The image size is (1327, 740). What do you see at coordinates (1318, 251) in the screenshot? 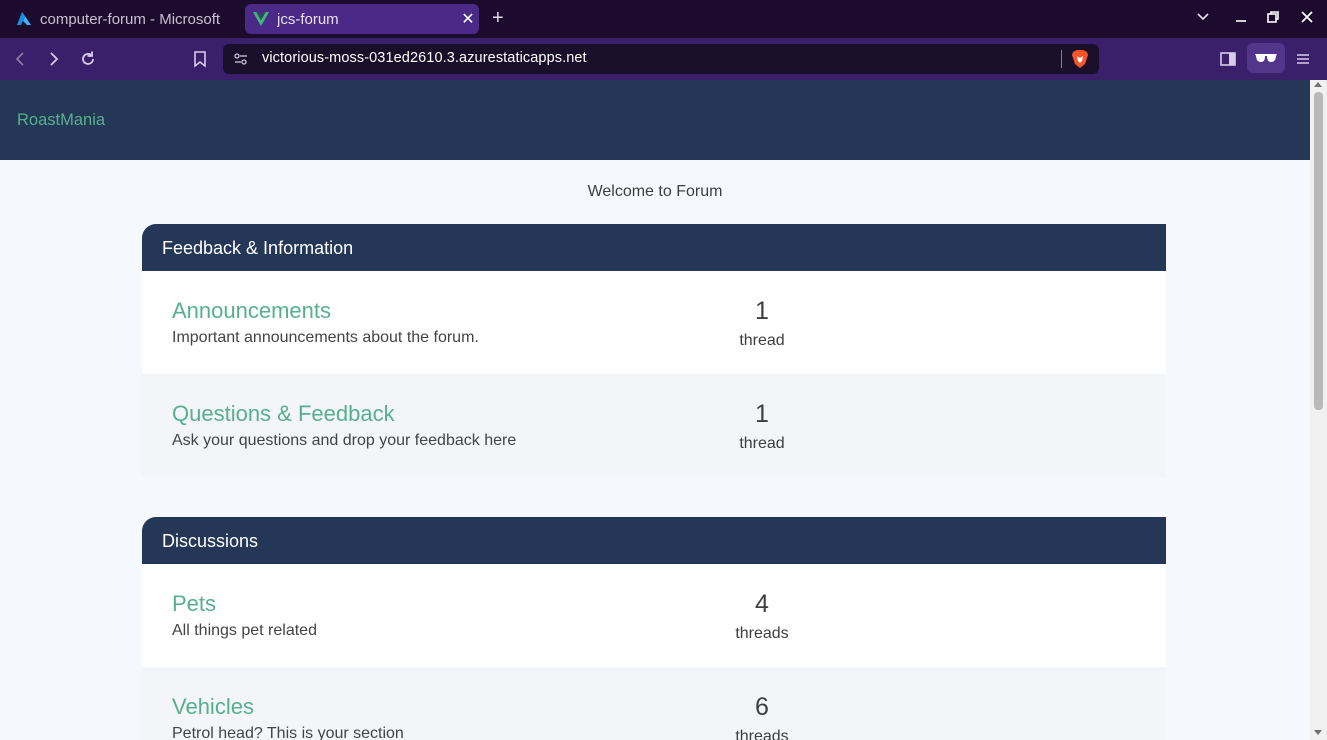
I see `scrollbar-thumb` at bounding box center [1318, 251].